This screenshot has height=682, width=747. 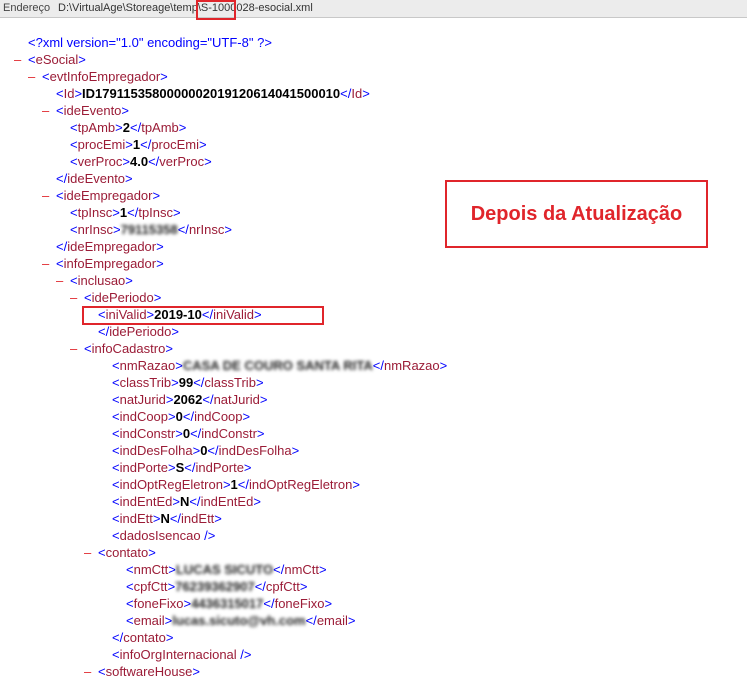 I want to click on inivalid-highlight-box, so click(x=203, y=315).